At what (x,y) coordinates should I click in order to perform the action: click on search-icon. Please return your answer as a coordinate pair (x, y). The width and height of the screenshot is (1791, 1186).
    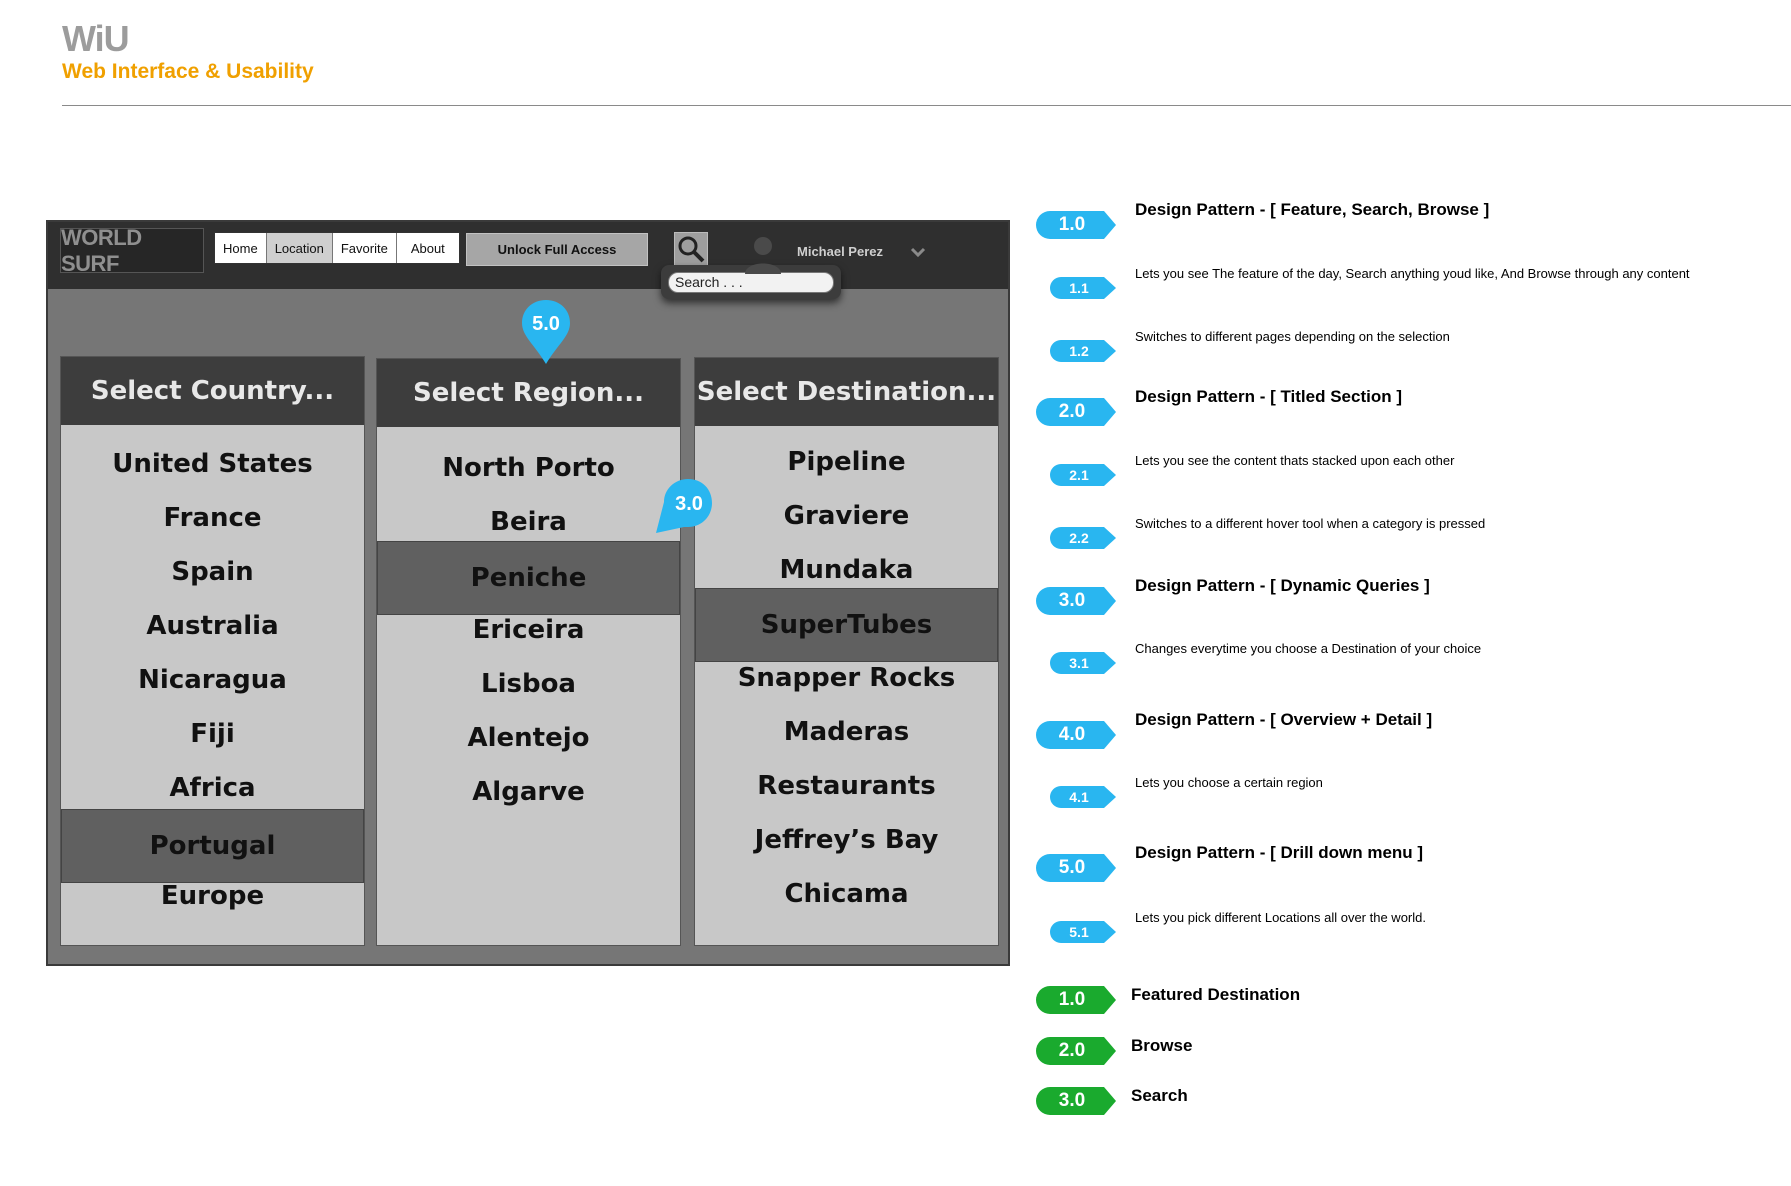
    Looking at the image, I should click on (691, 249).